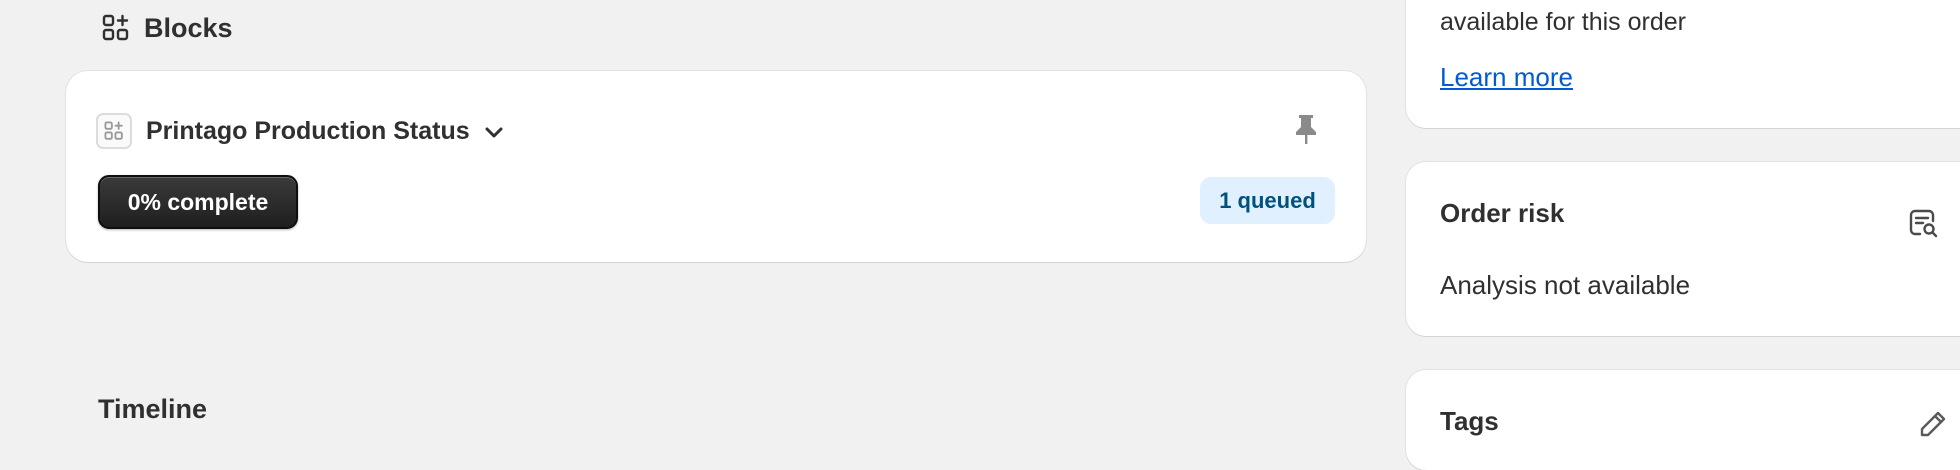  I want to click on progress-status-button: 0% complete, so click(198, 202).